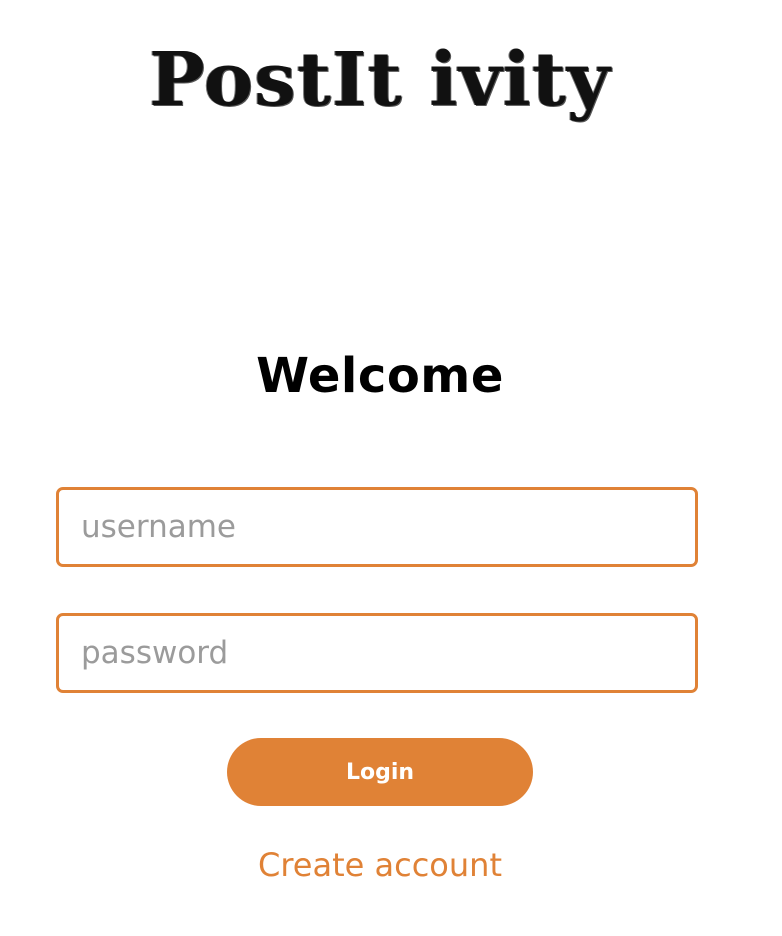 The image size is (782, 936). What do you see at coordinates (380, 865) in the screenshot?
I see `create-account-link: Create account` at bounding box center [380, 865].